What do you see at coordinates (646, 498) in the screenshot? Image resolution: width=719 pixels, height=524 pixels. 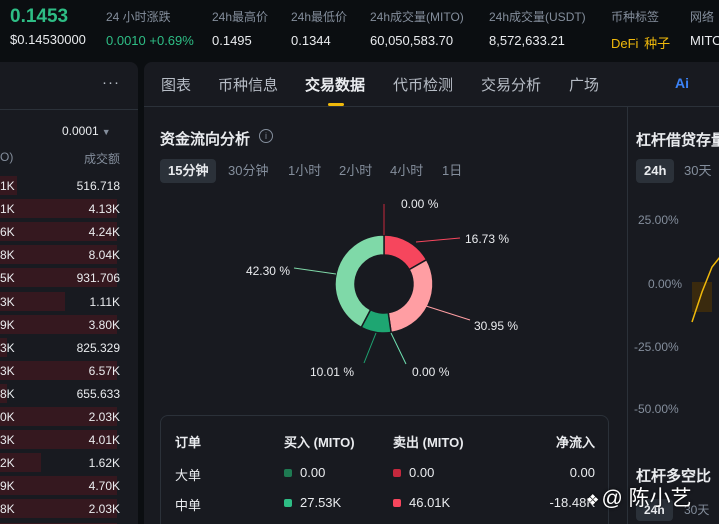 I see `watermark-text: @ 陈小艺` at bounding box center [646, 498].